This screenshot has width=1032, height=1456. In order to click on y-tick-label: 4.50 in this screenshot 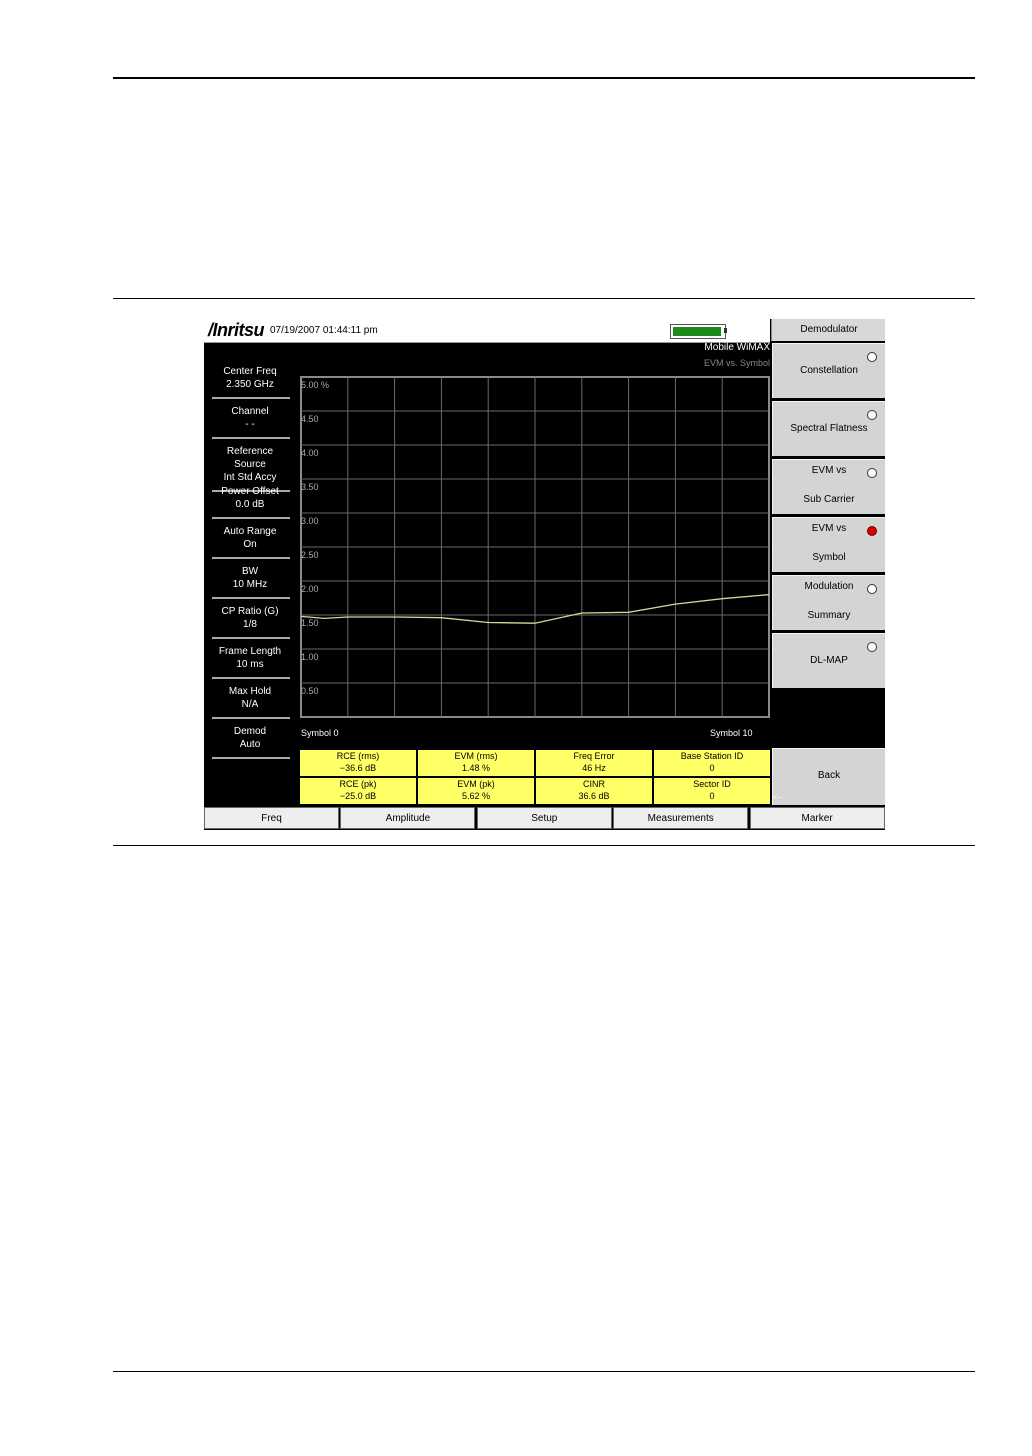, I will do `click(310, 419)`.